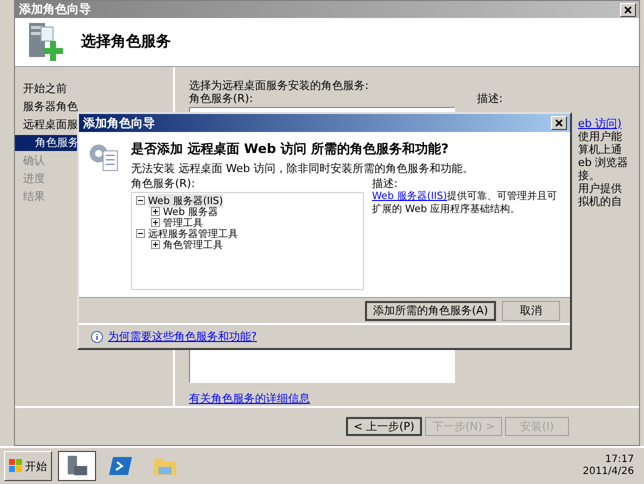  Describe the element at coordinates (600, 201) in the screenshot. I see `description-text: 拟机的自` at that location.